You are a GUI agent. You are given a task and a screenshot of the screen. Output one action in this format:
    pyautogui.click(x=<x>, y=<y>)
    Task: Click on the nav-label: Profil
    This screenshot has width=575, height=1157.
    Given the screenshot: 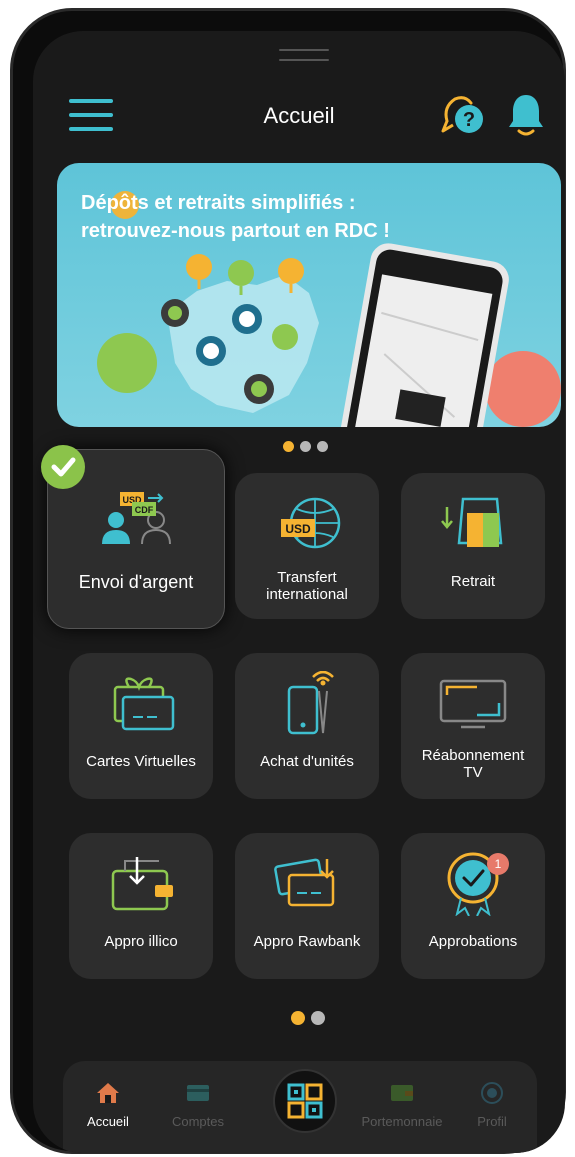 What is the action you would take?
    pyautogui.click(x=492, y=1121)
    